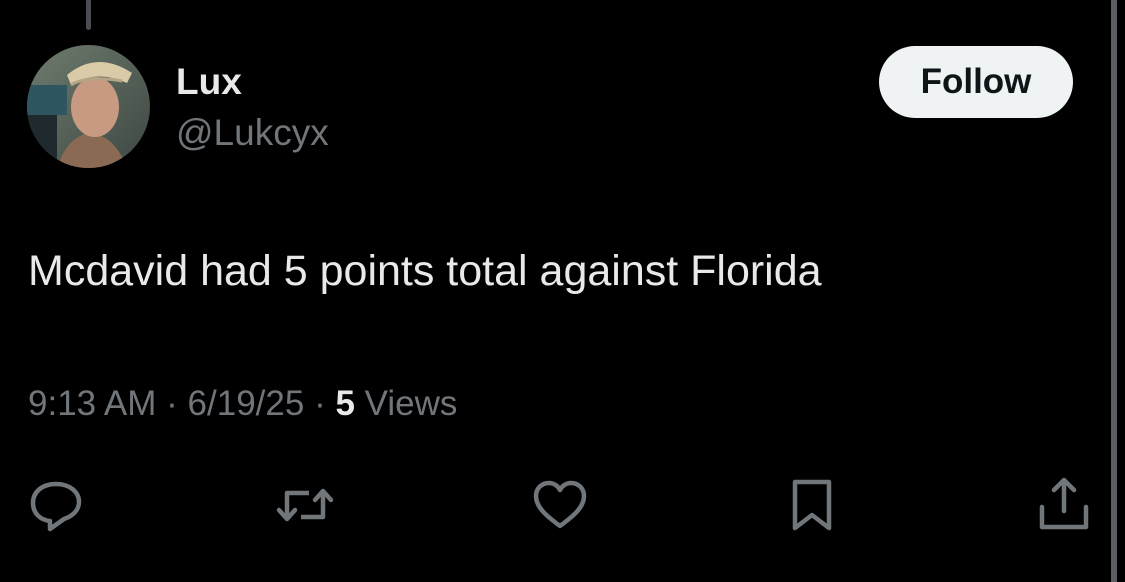  Describe the element at coordinates (209, 82) in the screenshot. I see `author-display-name: Lux` at that location.